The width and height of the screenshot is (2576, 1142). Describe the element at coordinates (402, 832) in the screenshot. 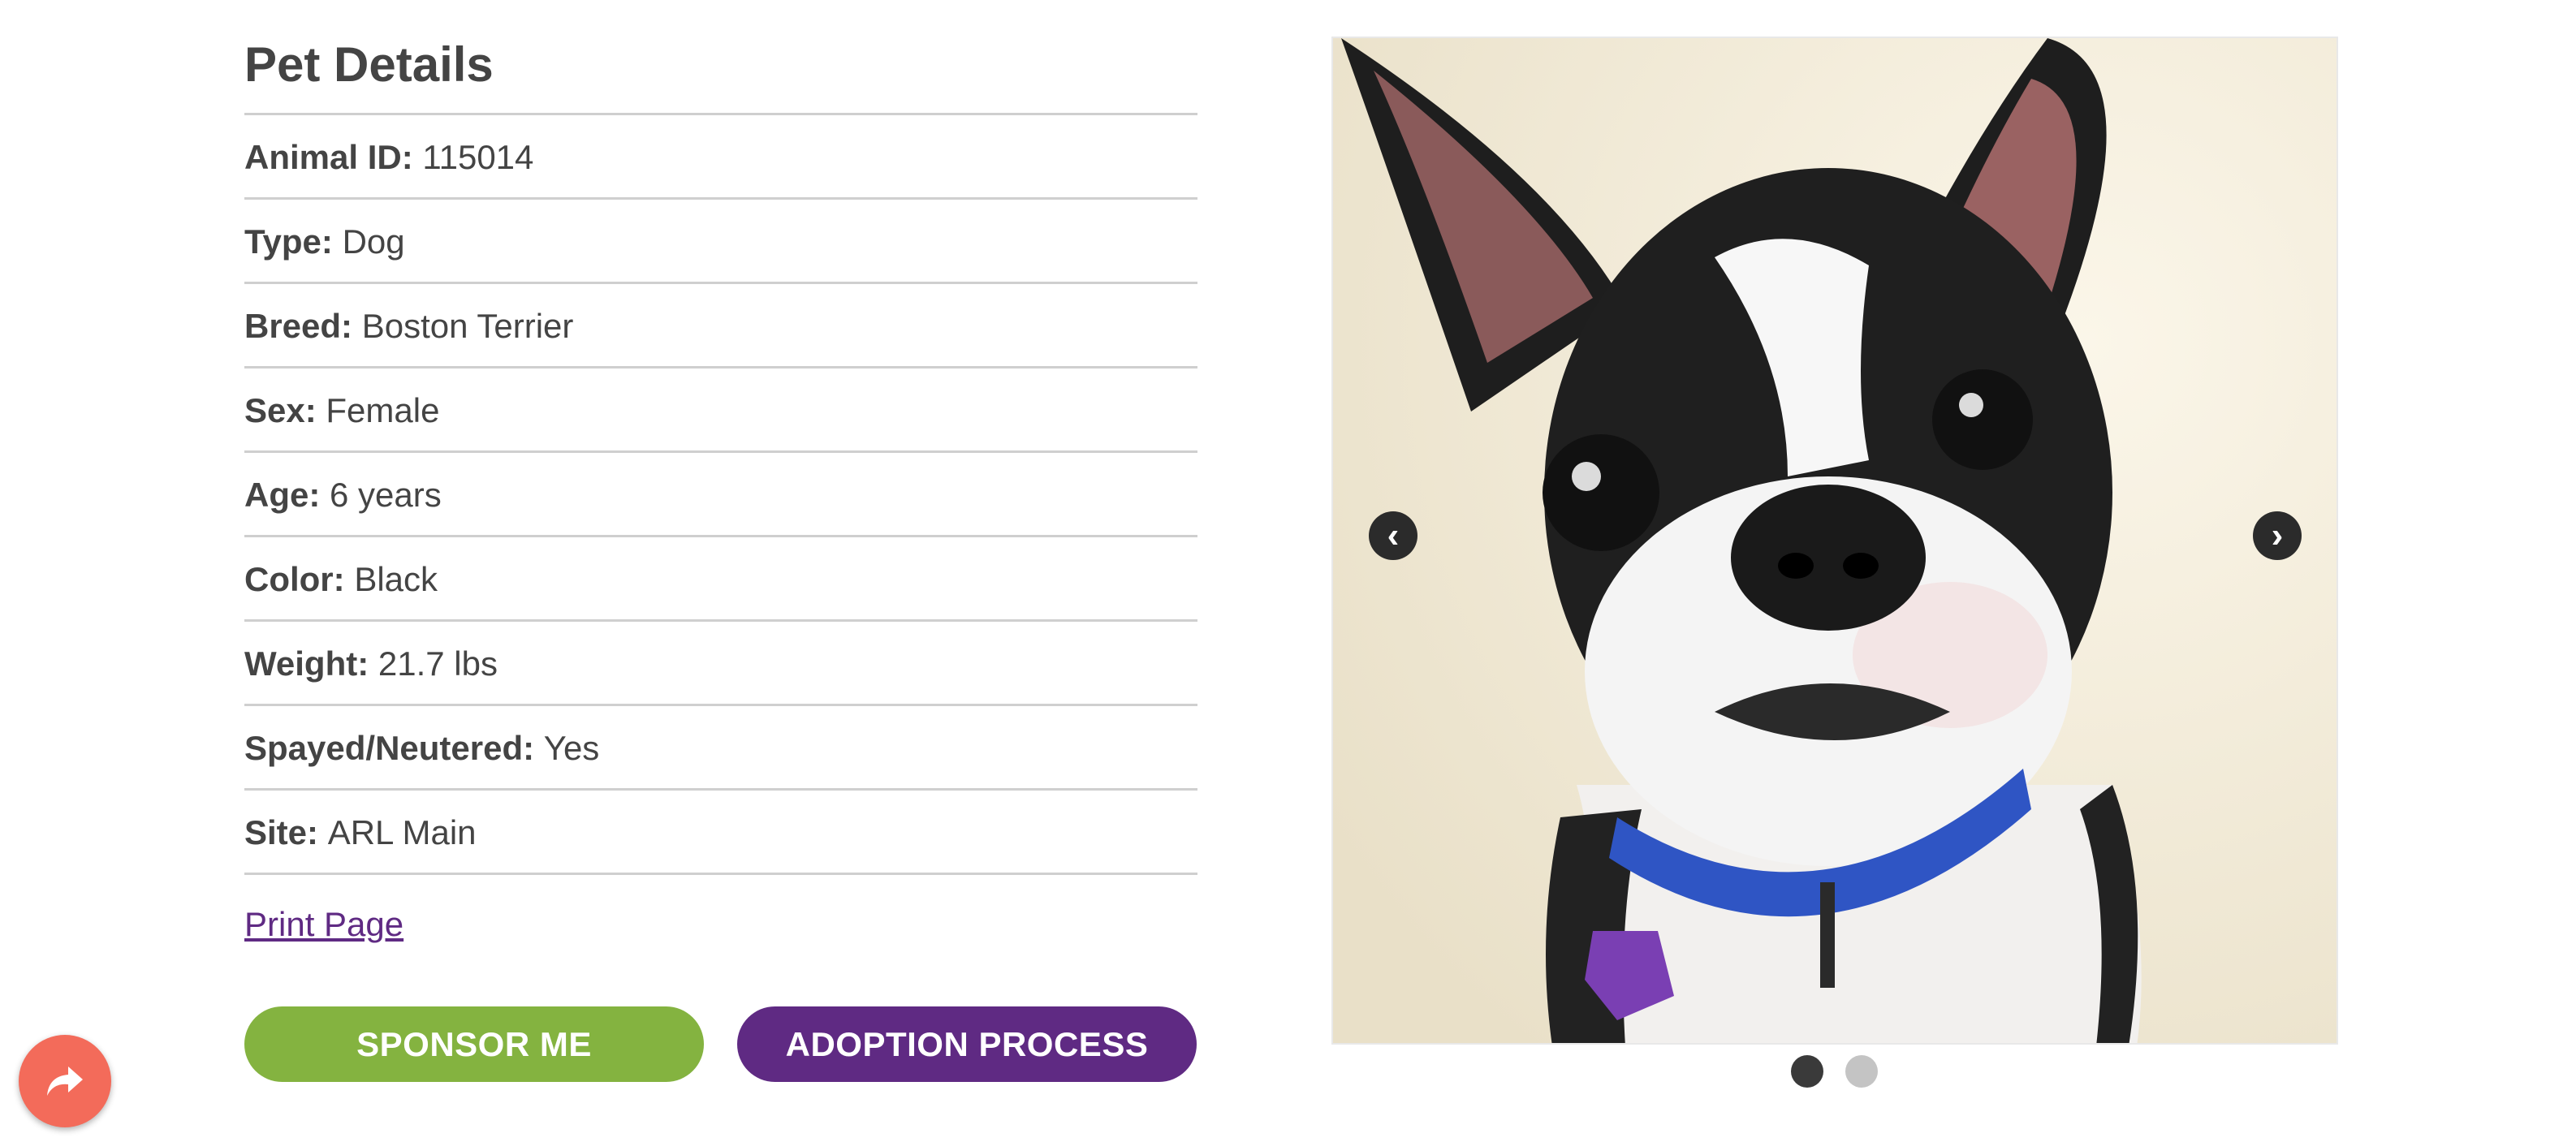

I see `detail-value: ARL Main` at that location.